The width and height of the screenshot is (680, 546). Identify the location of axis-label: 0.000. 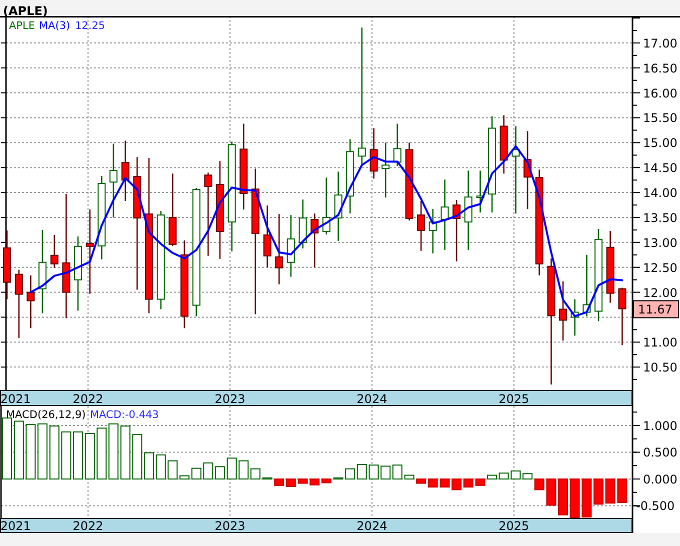
(660, 479).